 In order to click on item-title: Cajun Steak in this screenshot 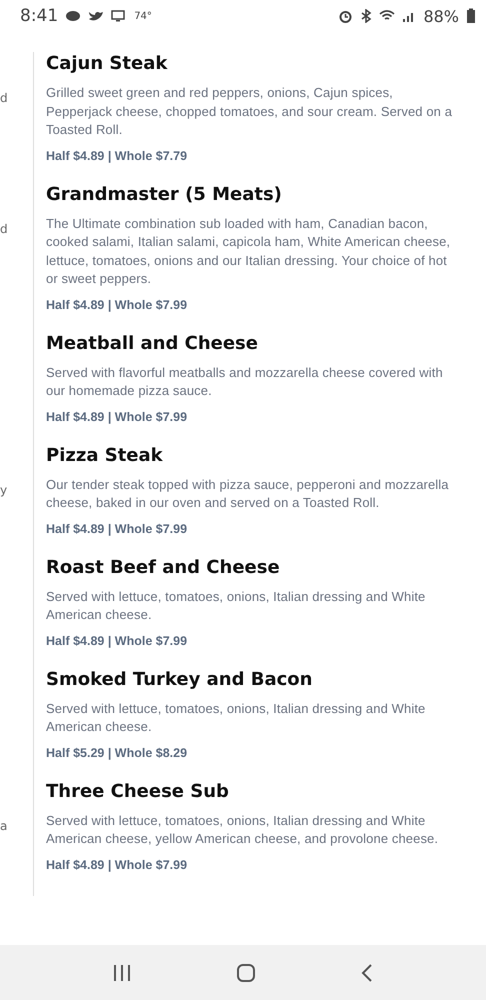, I will do `click(107, 64)`.